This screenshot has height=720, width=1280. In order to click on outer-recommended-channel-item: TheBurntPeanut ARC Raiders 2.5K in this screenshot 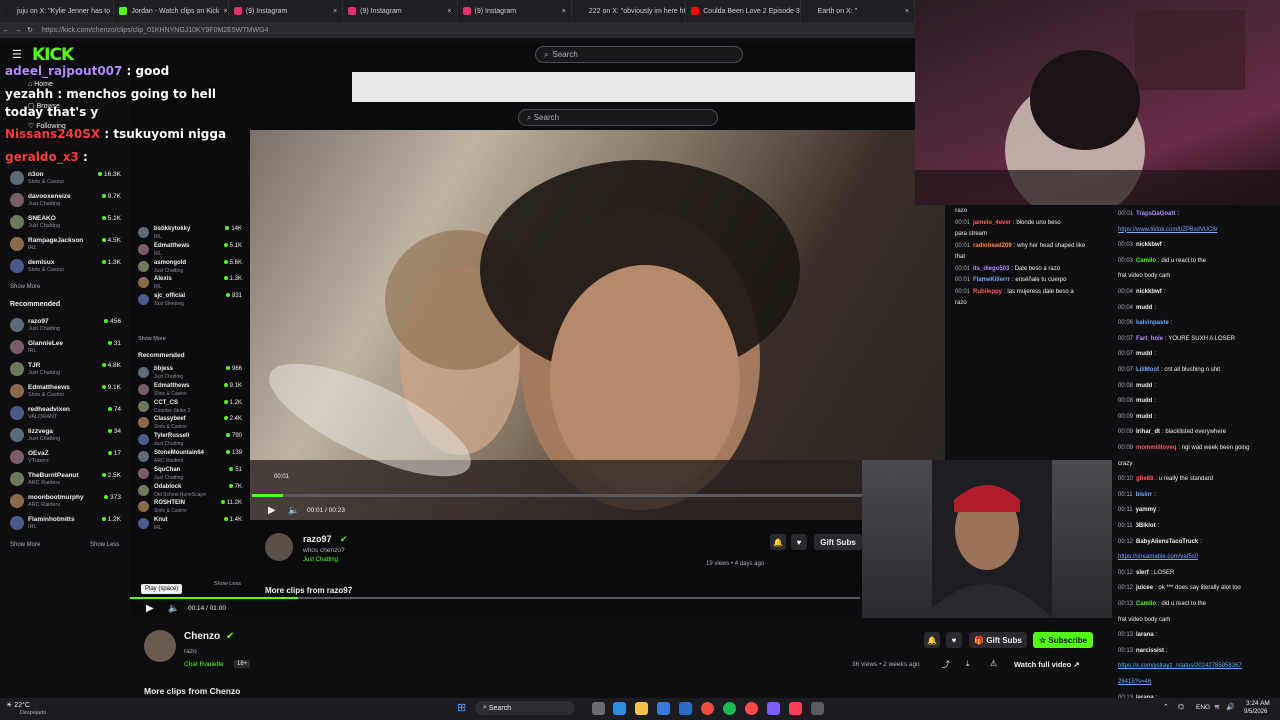, I will do `click(67, 478)`.